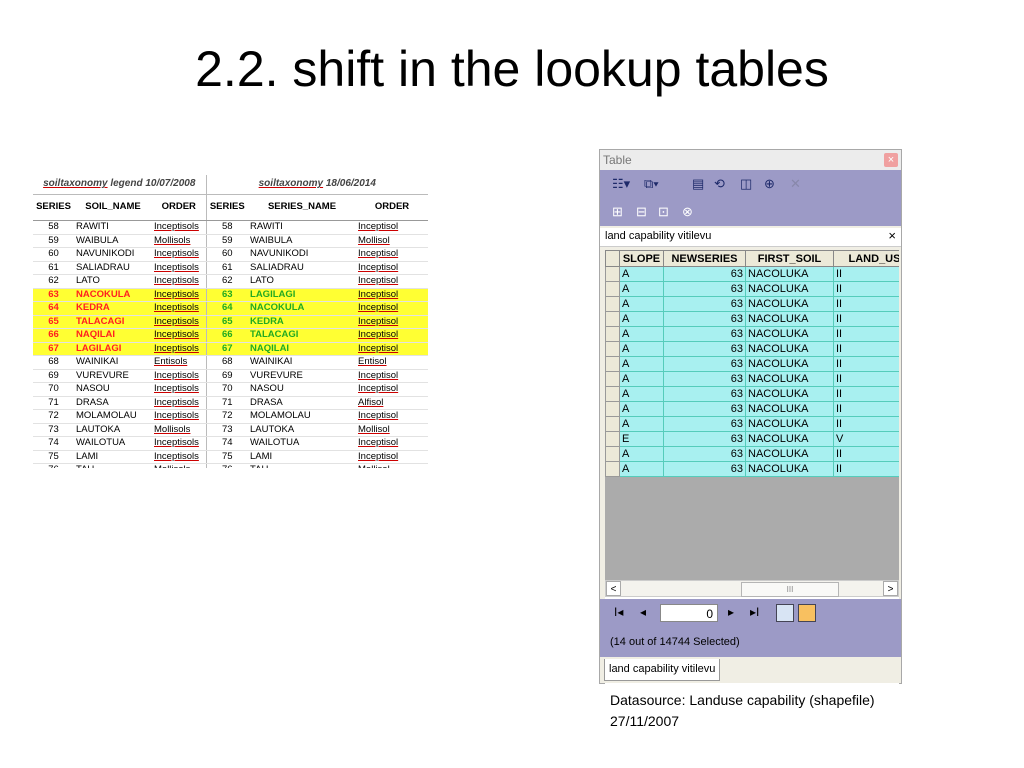 This screenshot has width=1024, height=768. I want to click on select-by-attributes-icon: ▤, so click(698, 184).